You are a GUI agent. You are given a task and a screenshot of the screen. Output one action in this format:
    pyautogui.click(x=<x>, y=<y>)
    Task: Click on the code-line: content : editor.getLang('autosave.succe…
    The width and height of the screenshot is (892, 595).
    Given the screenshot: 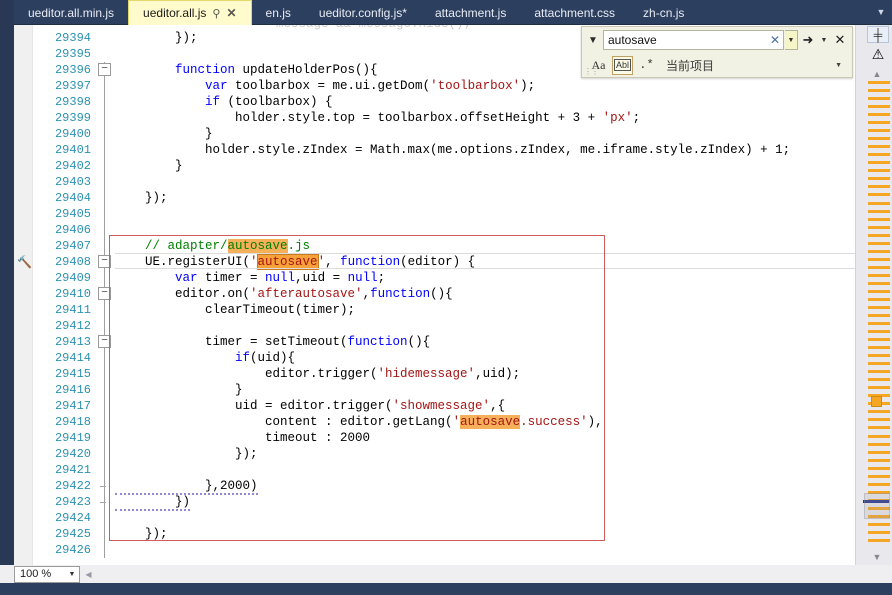 What is the action you would take?
    pyautogui.click(x=359, y=422)
    